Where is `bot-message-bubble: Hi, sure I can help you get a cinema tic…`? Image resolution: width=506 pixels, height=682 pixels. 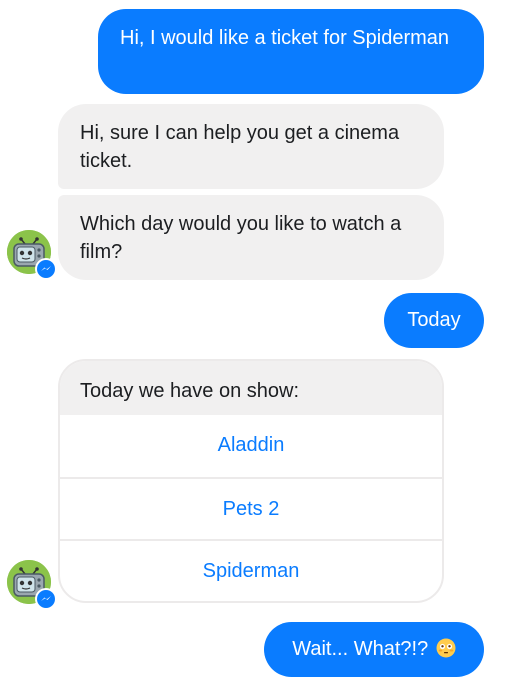
bot-message-bubble: Hi, sure I can help you get a cinema tic… is located at coordinates (251, 146).